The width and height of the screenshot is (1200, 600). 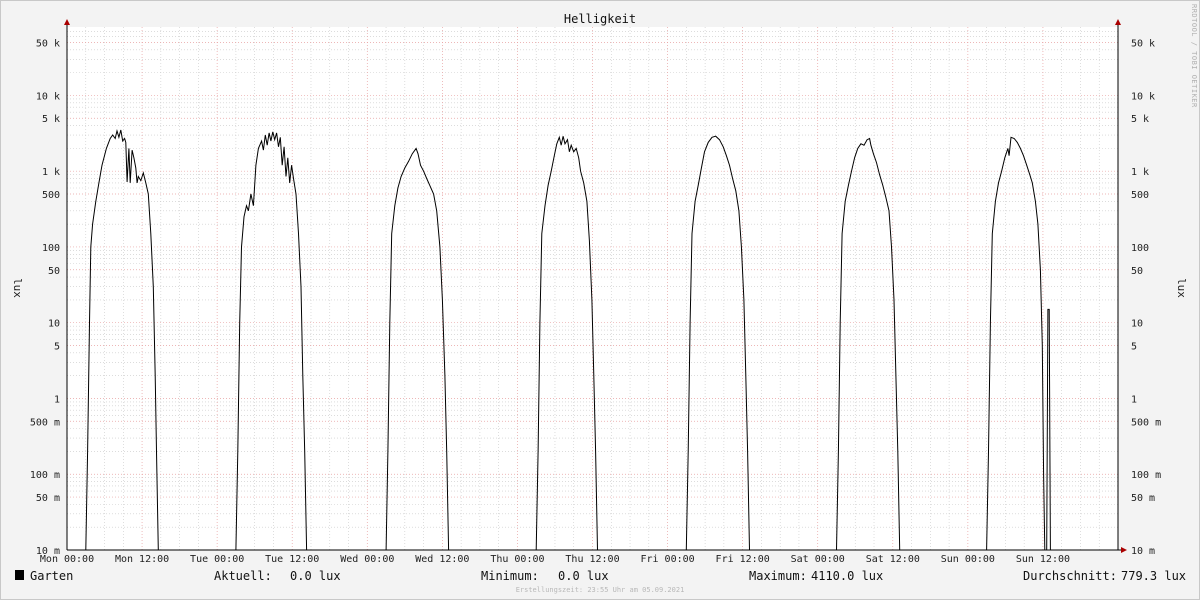 What do you see at coordinates (1143, 551) in the screenshot?
I see `y-tick-label-right: 10 m` at bounding box center [1143, 551].